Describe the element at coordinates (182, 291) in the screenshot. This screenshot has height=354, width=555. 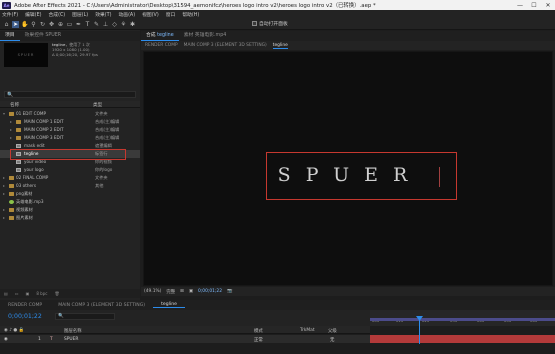
I see `grid-icon: ⊞` at that location.